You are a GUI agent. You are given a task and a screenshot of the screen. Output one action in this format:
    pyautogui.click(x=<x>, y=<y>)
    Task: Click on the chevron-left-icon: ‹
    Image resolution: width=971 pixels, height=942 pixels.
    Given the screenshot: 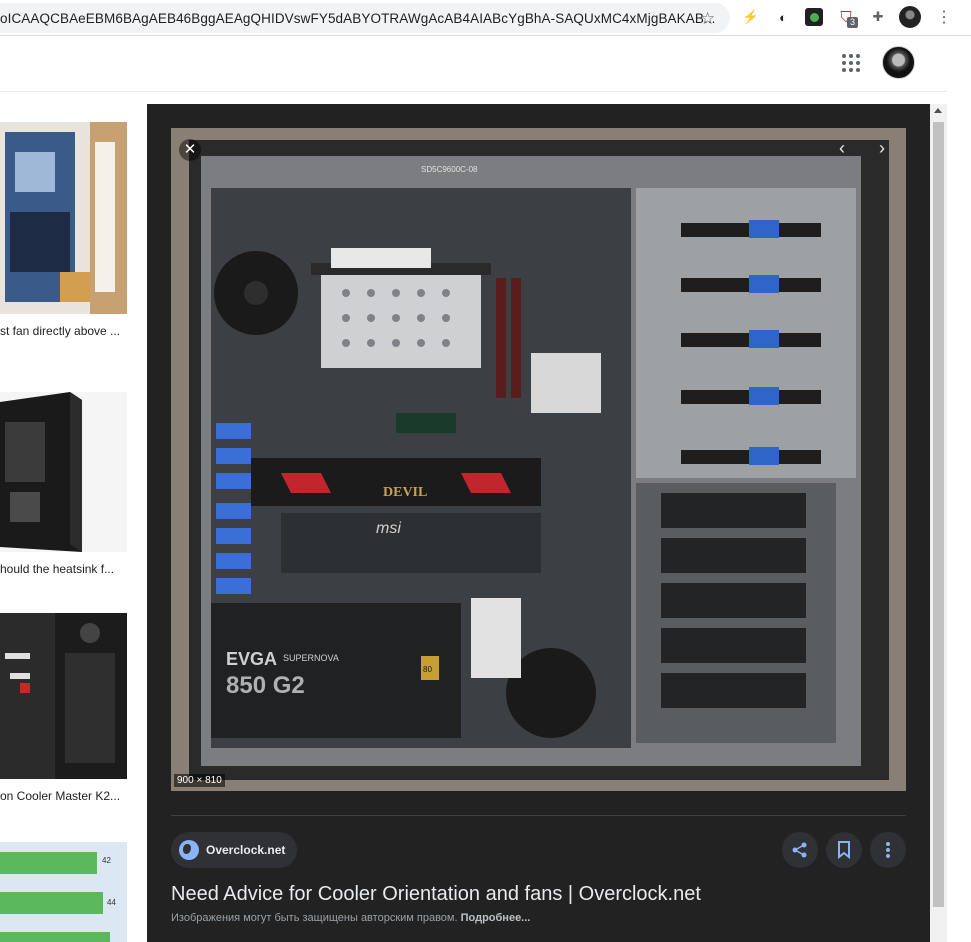 What is the action you would take?
    pyautogui.click(x=842, y=148)
    